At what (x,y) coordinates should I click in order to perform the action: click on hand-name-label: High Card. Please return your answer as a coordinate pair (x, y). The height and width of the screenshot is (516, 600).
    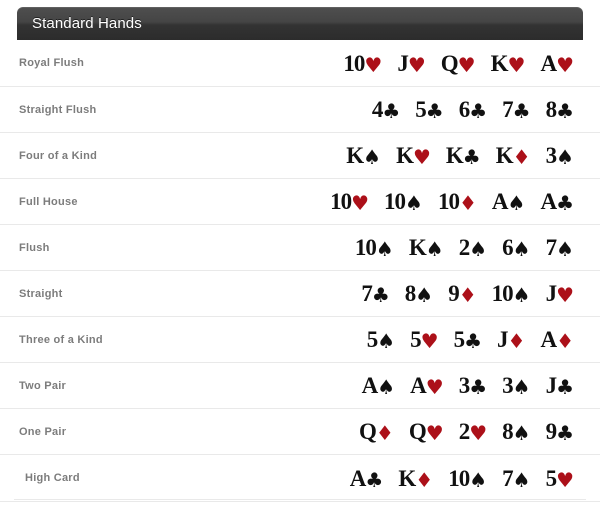
    Looking at the image, I should click on (52, 478).